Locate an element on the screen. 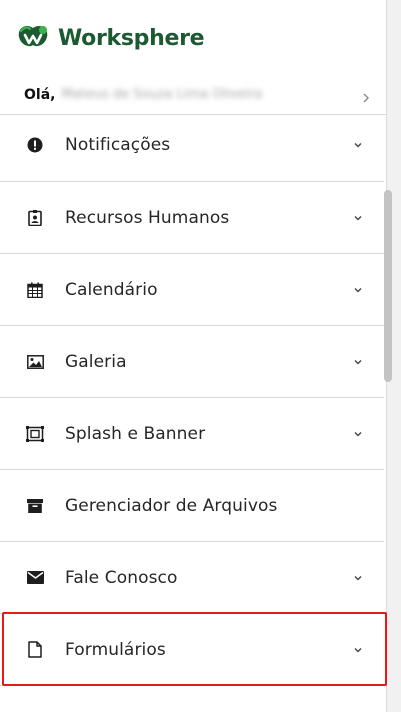  menu-item-gerenciador-de-arquivos: Gerenciador de Arquivos is located at coordinates (192, 506).